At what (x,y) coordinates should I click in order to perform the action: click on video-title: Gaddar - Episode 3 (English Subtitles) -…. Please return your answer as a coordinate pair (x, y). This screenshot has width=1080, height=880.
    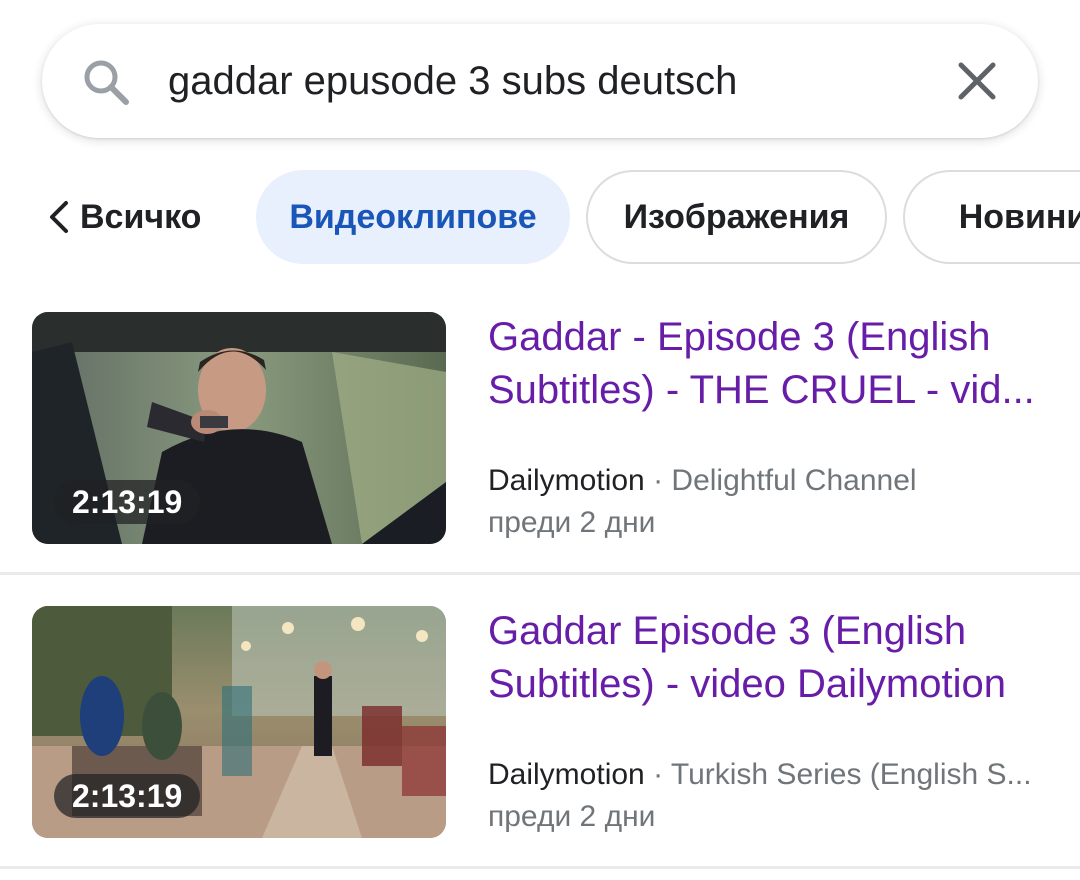
    Looking at the image, I should click on (768, 364).